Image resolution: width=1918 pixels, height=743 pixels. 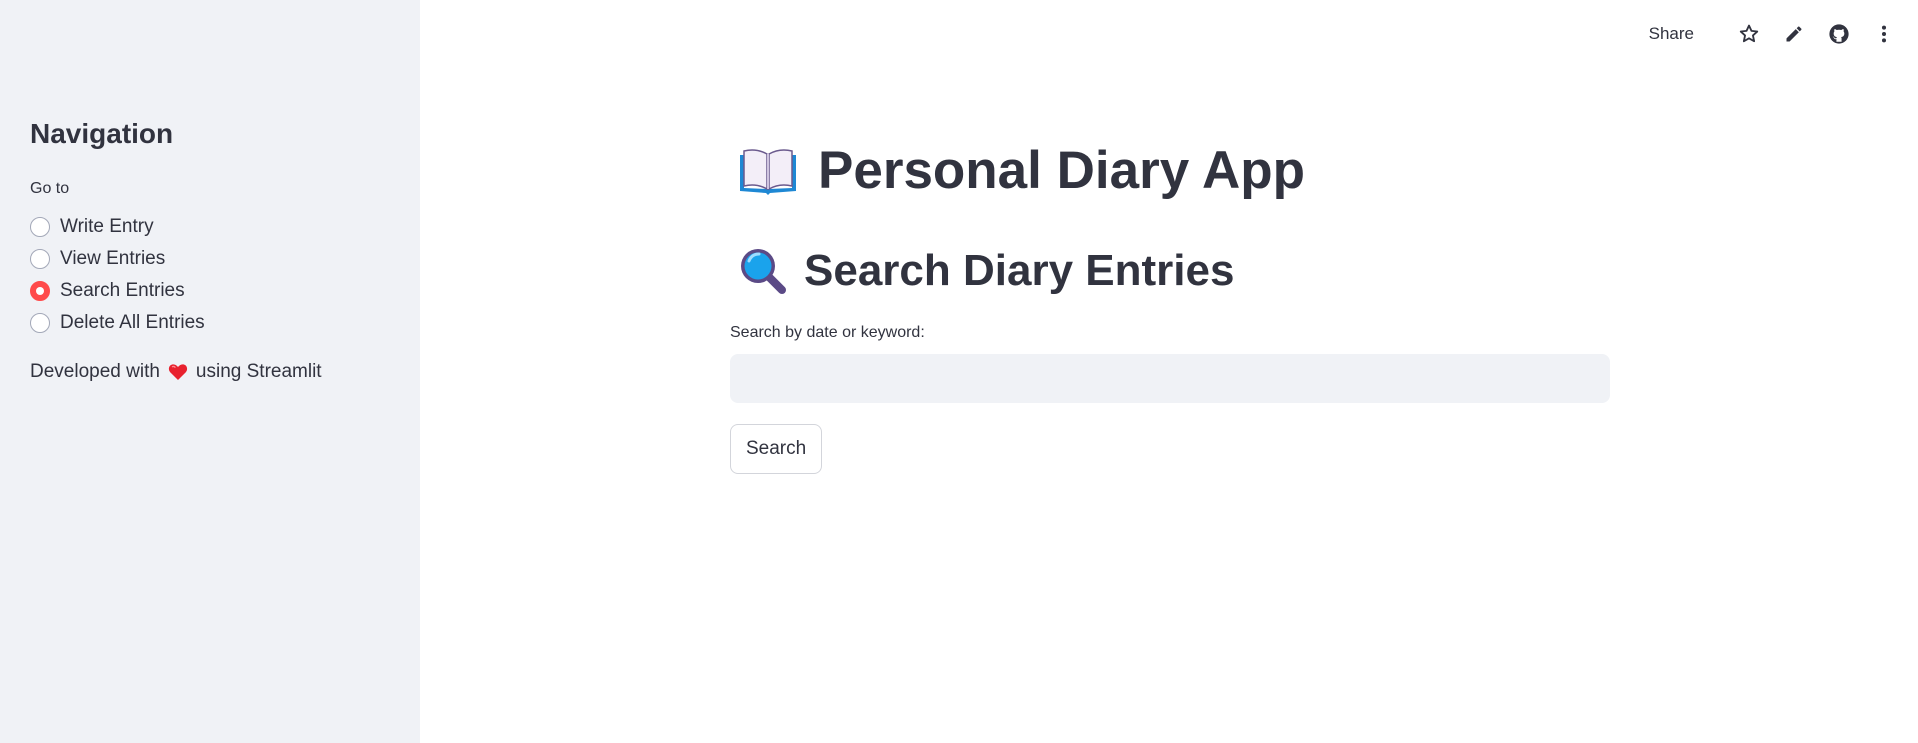 I want to click on section-subtitle: Search Diary Entries, so click(x=982, y=271).